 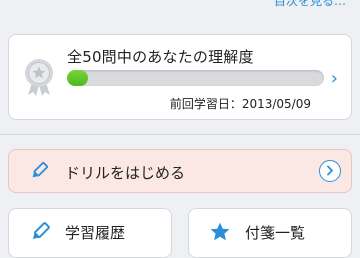 I want to click on progress-title: 全50問中のあなたの理解度, so click(x=160, y=57).